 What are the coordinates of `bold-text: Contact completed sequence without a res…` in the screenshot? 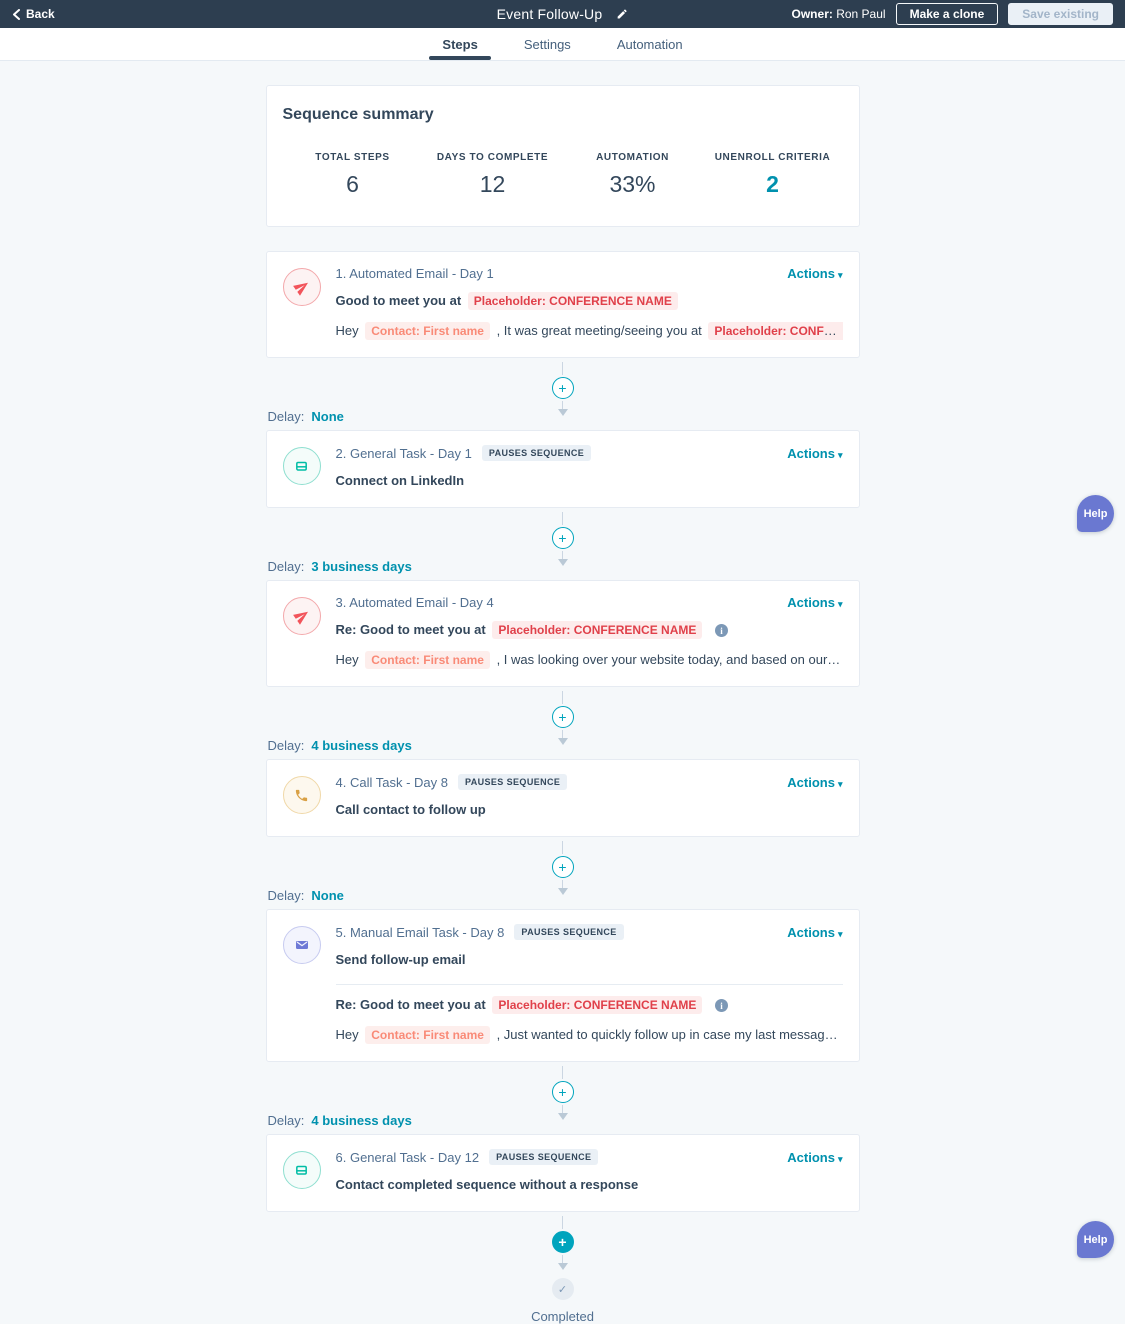 It's located at (487, 1184).